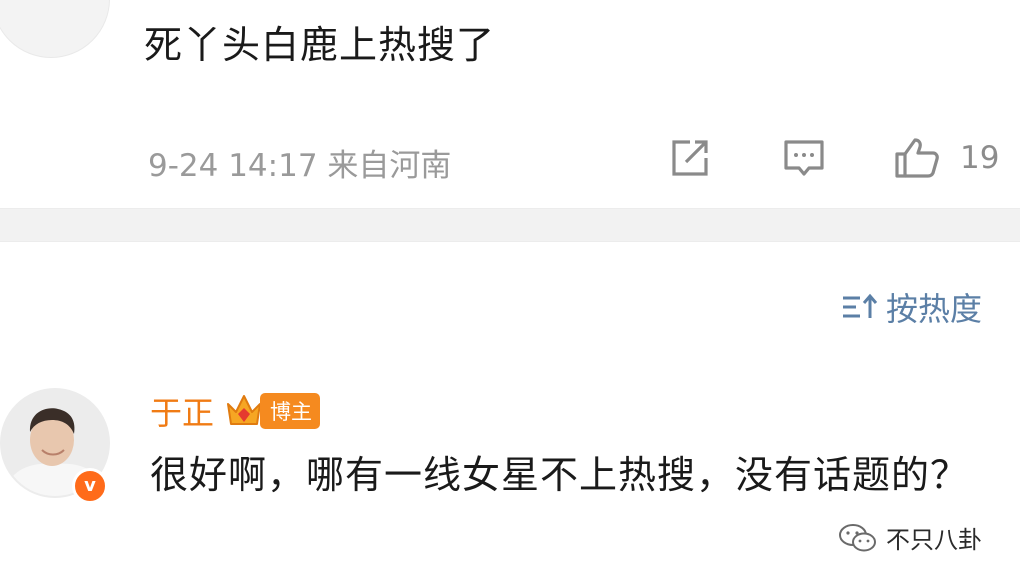 This screenshot has width=1020, height=581. I want to click on sort-icon, so click(860, 305).